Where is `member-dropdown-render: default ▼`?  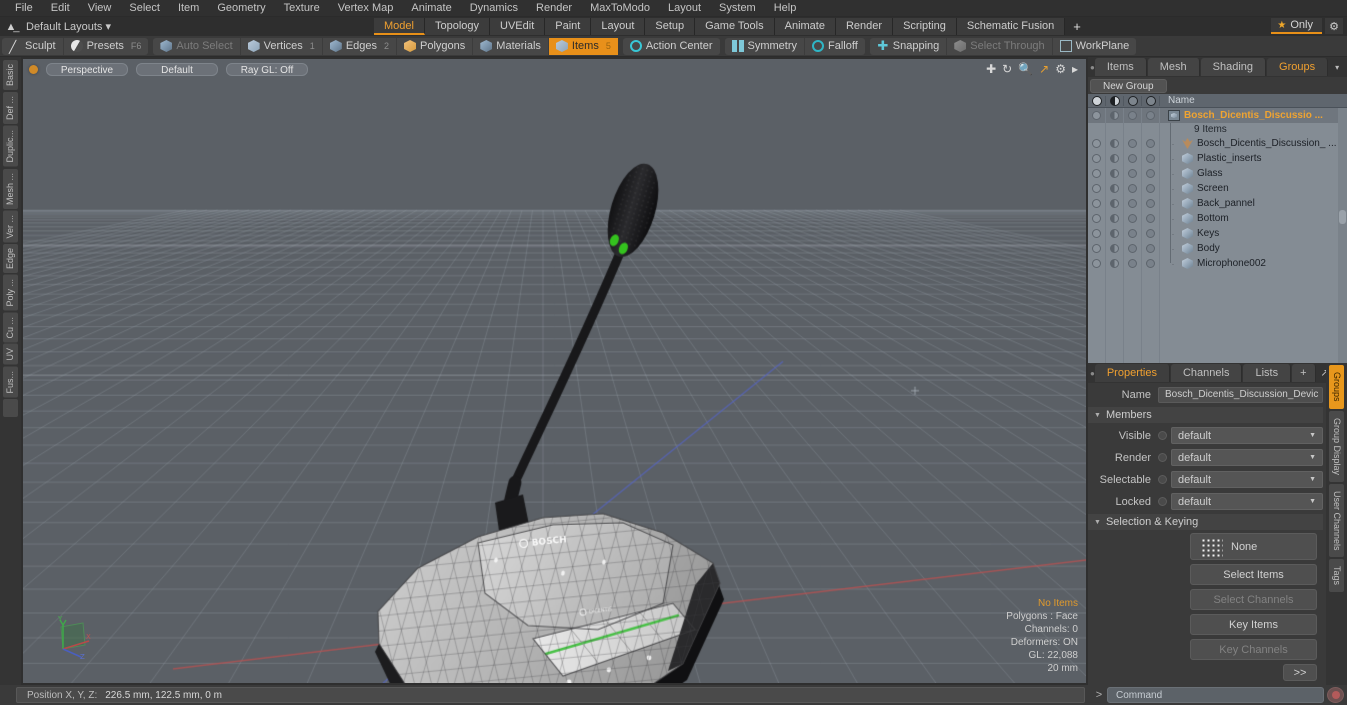
member-dropdown-render: default ▼ is located at coordinates (1247, 457).